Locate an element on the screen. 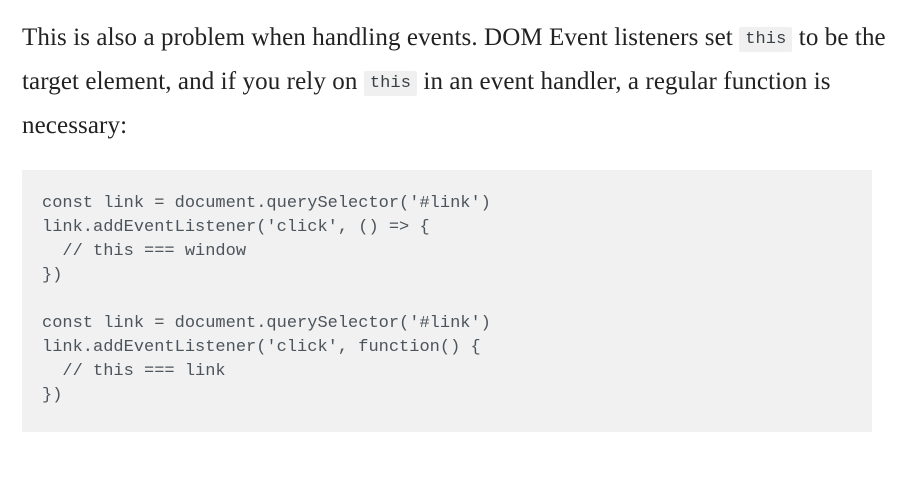 This screenshot has height=503, width=918. inline-code-this-second: this is located at coordinates (390, 83).